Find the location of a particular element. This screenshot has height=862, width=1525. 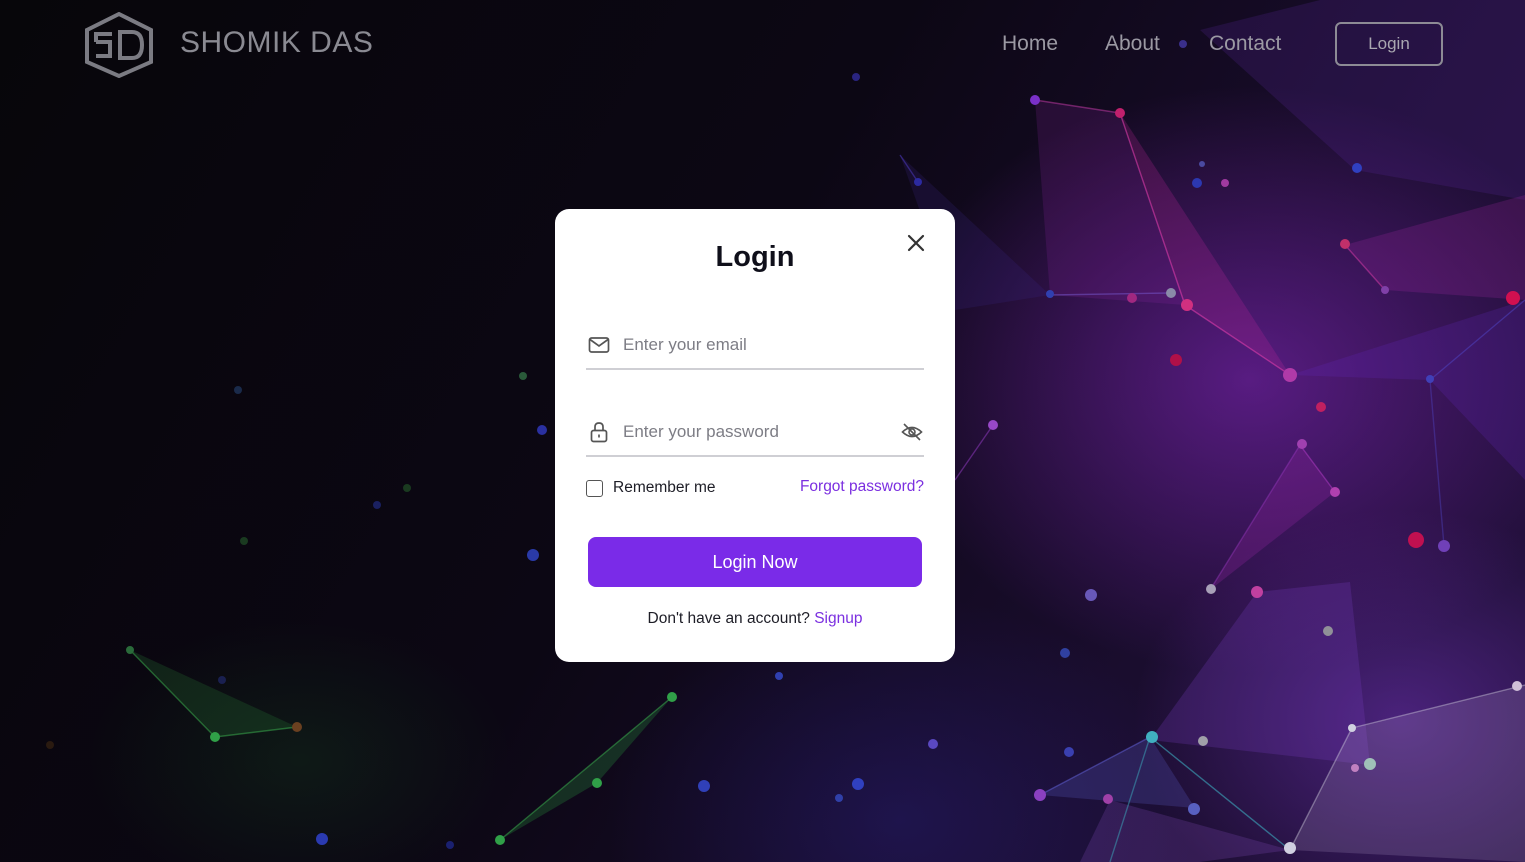

nav-home-link: Home is located at coordinates (1030, 44).